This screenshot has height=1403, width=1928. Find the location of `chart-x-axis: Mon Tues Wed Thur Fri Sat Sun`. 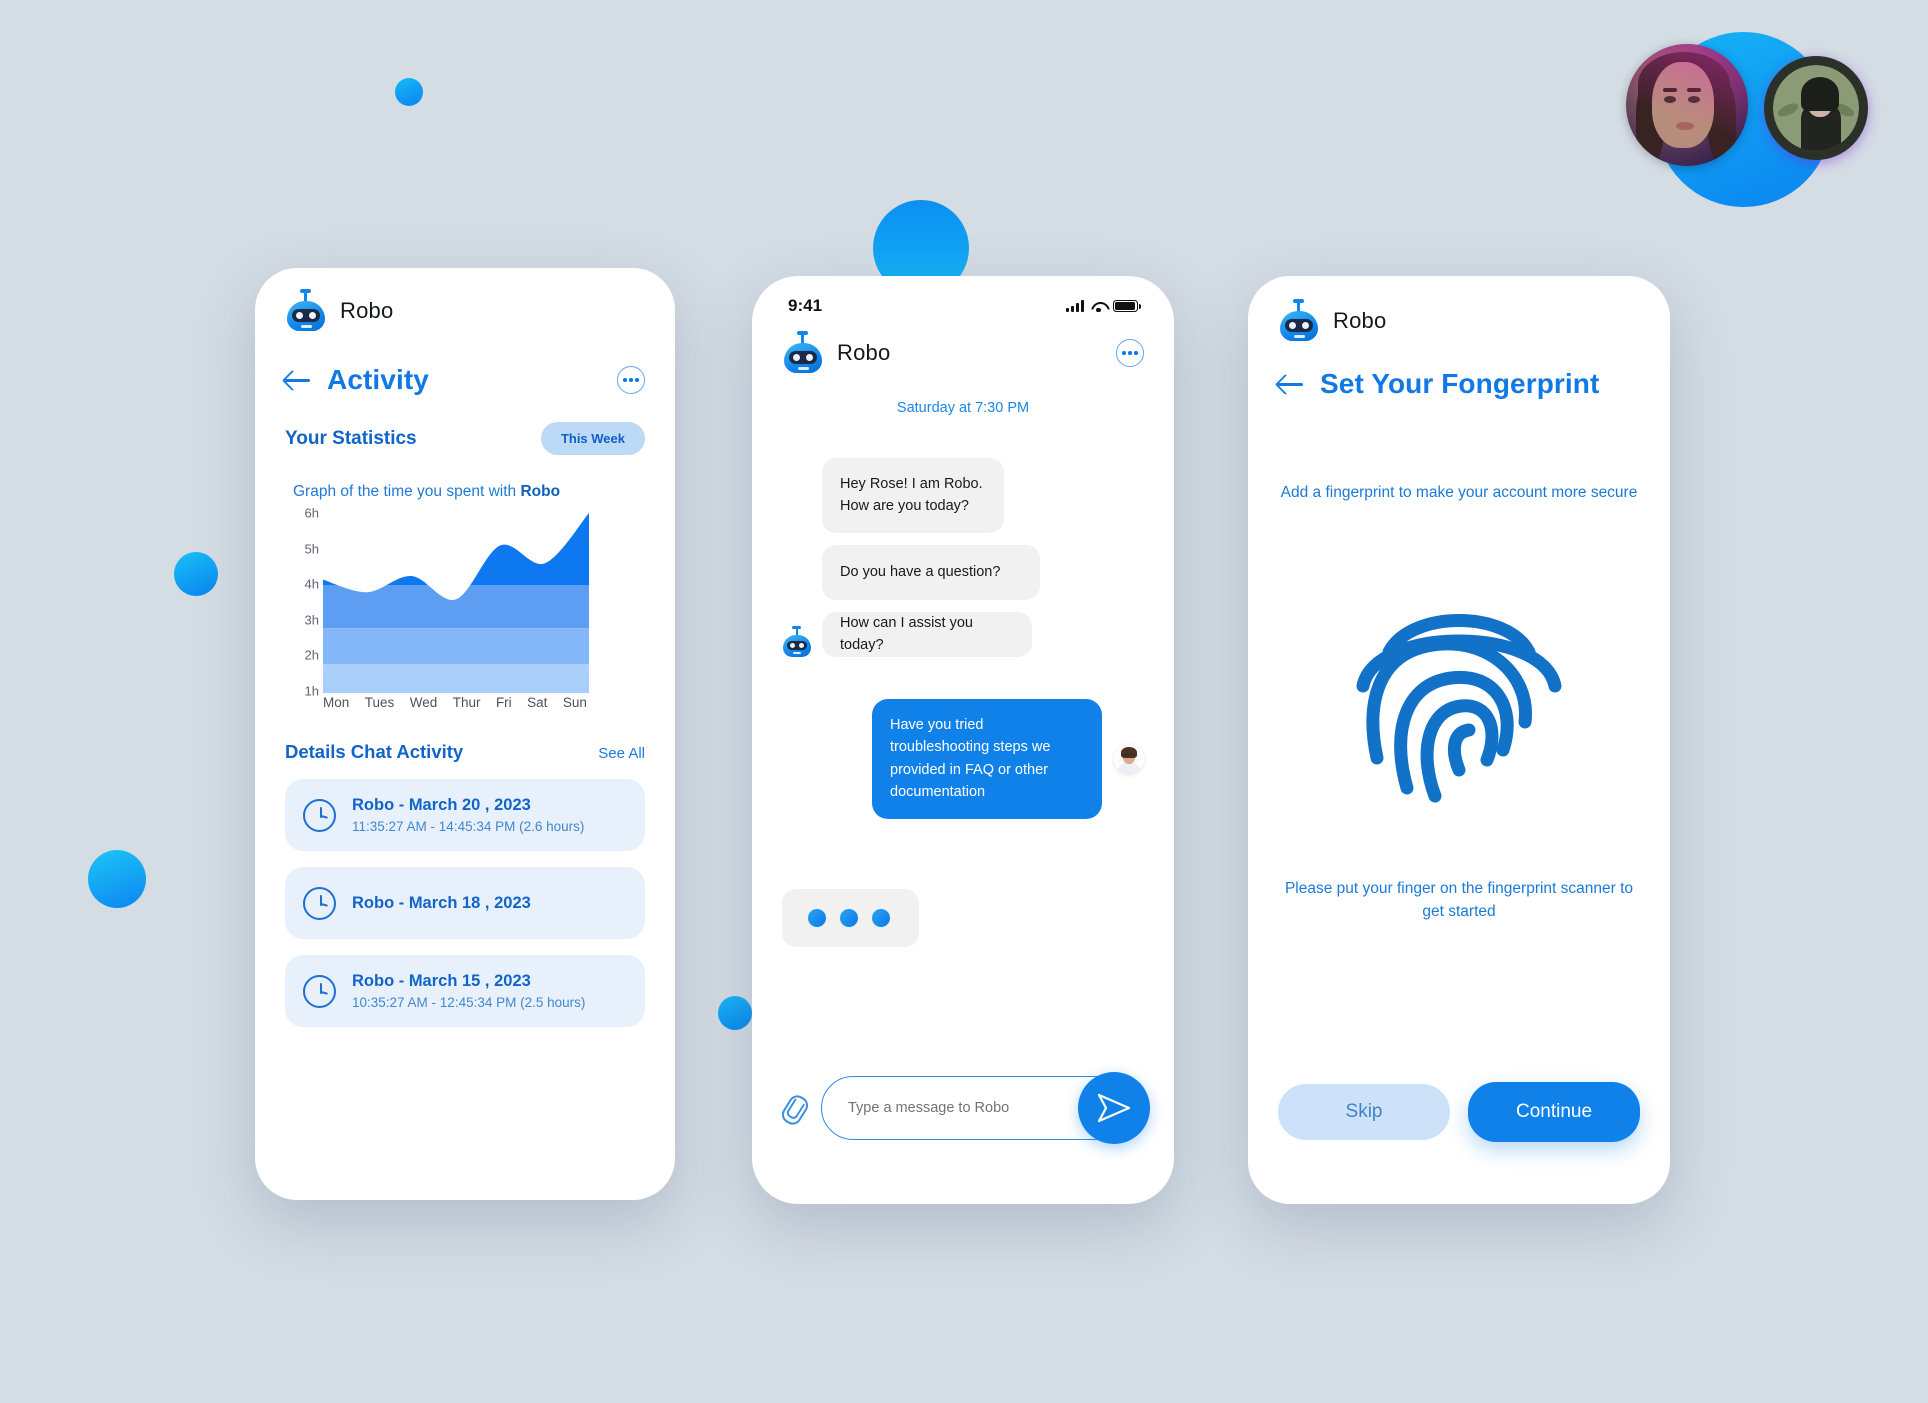

chart-x-axis: Mon Tues Wed Thur Fri Sat Sun is located at coordinates (455, 702).